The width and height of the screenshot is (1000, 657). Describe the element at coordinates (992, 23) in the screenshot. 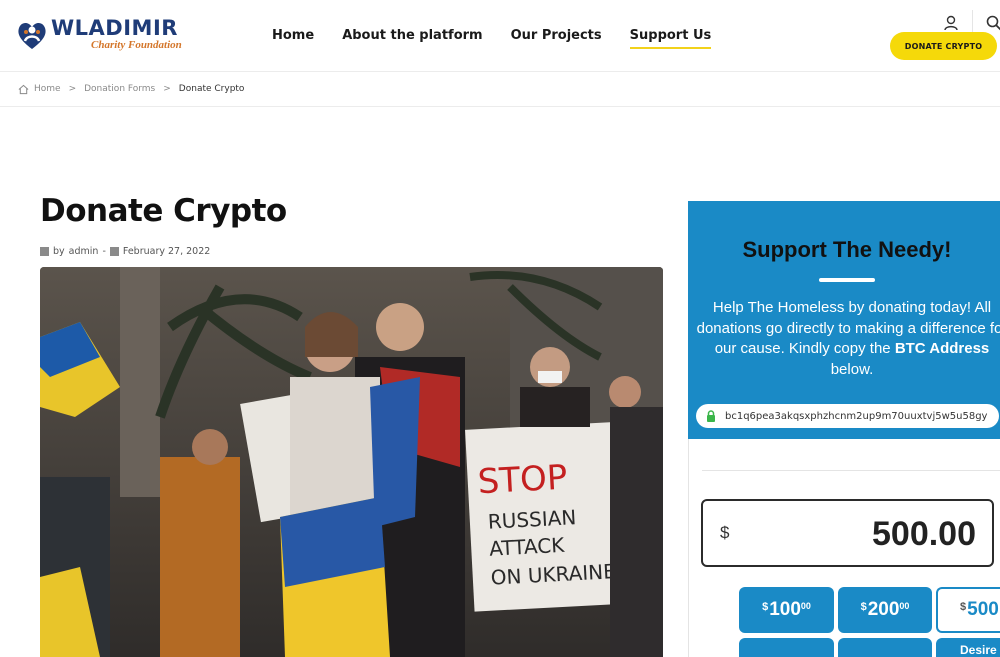

I see `search-icon` at that location.